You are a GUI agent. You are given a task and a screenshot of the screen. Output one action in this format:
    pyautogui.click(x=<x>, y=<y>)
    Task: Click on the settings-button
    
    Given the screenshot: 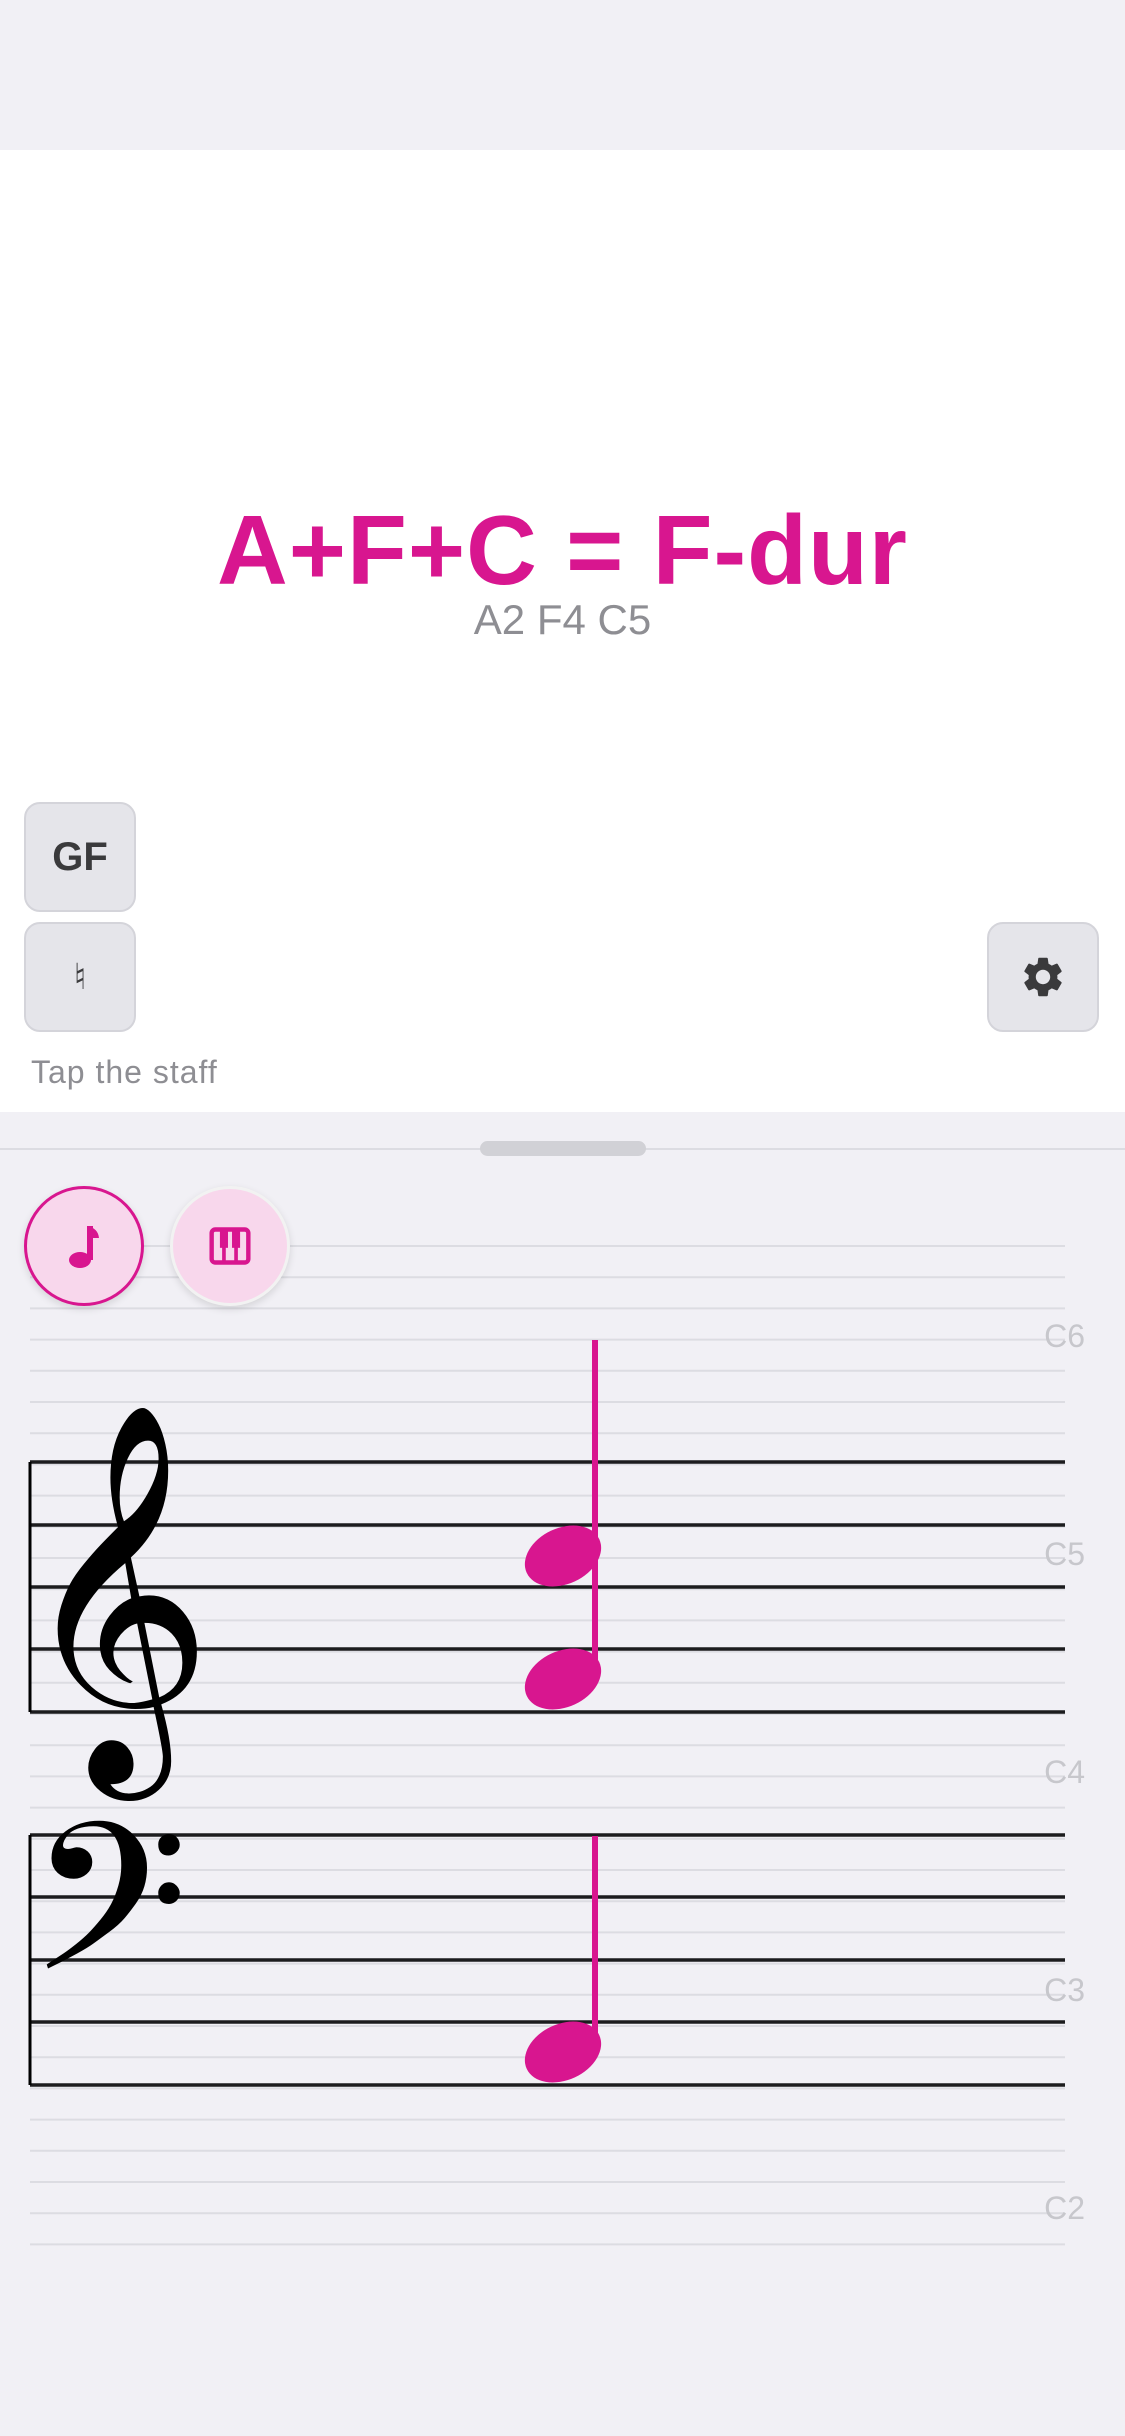 What is the action you would take?
    pyautogui.click(x=1043, y=977)
    